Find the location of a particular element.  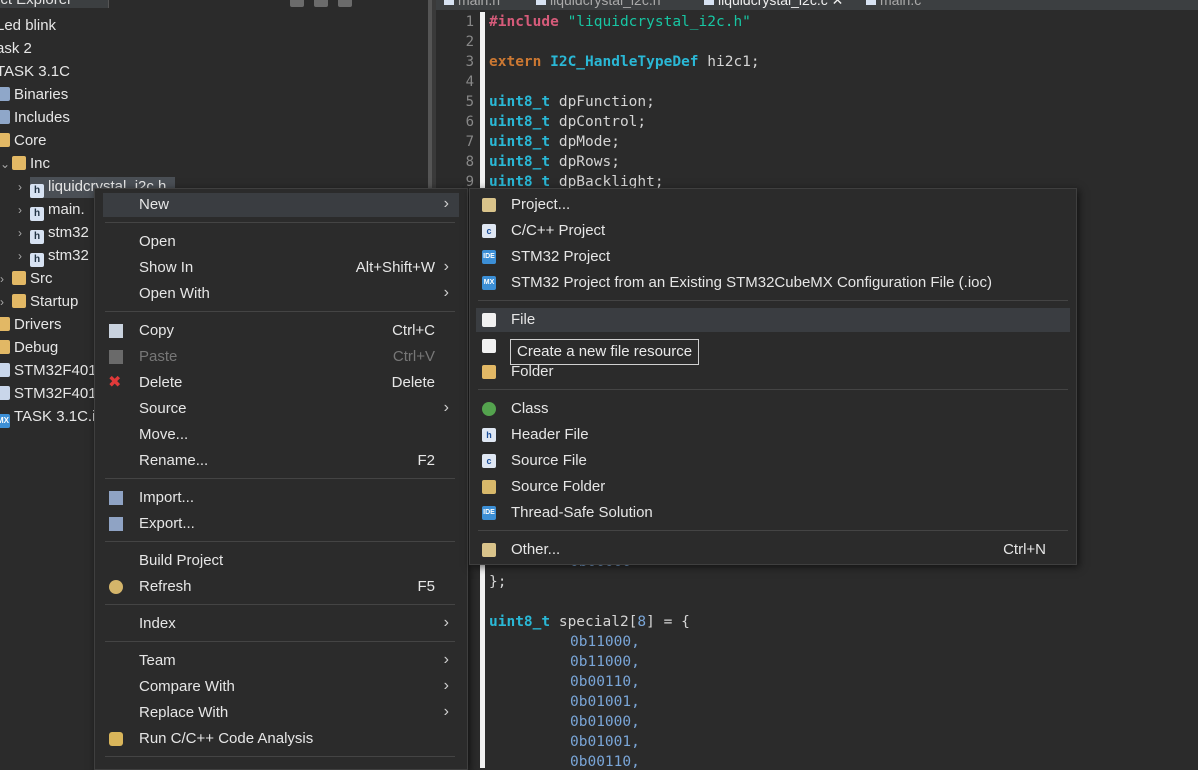

menu-item-source: Source › is located at coordinates (281, 409).